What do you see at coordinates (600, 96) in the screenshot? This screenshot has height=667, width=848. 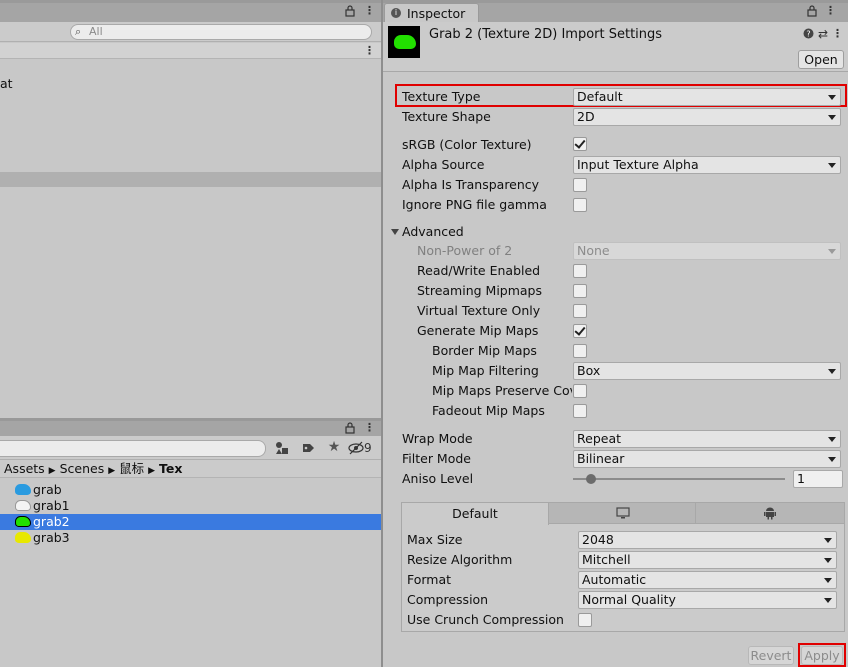 I see `texture-type-value: Default` at bounding box center [600, 96].